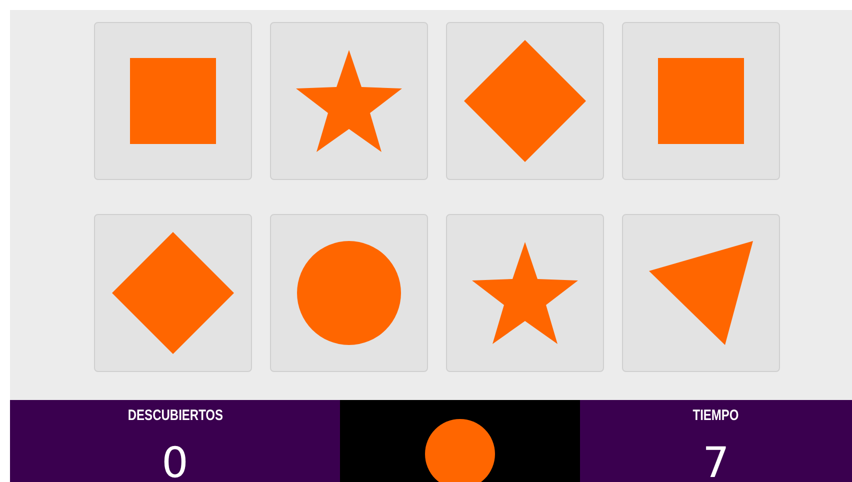 This screenshot has width=852, height=482. I want to click on circle-icon, so click(349, 293).